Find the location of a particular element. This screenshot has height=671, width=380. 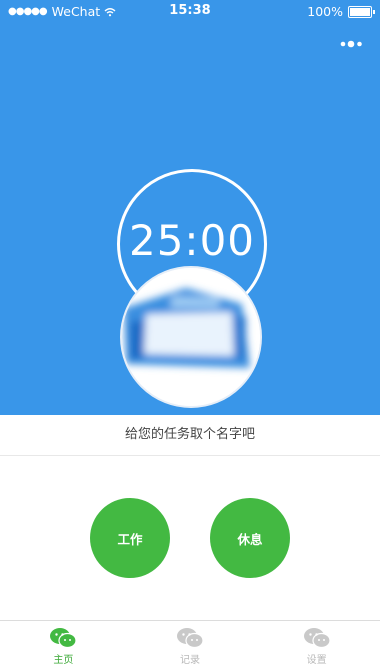

work-button: 工作 is located at coordinates (130, 538).